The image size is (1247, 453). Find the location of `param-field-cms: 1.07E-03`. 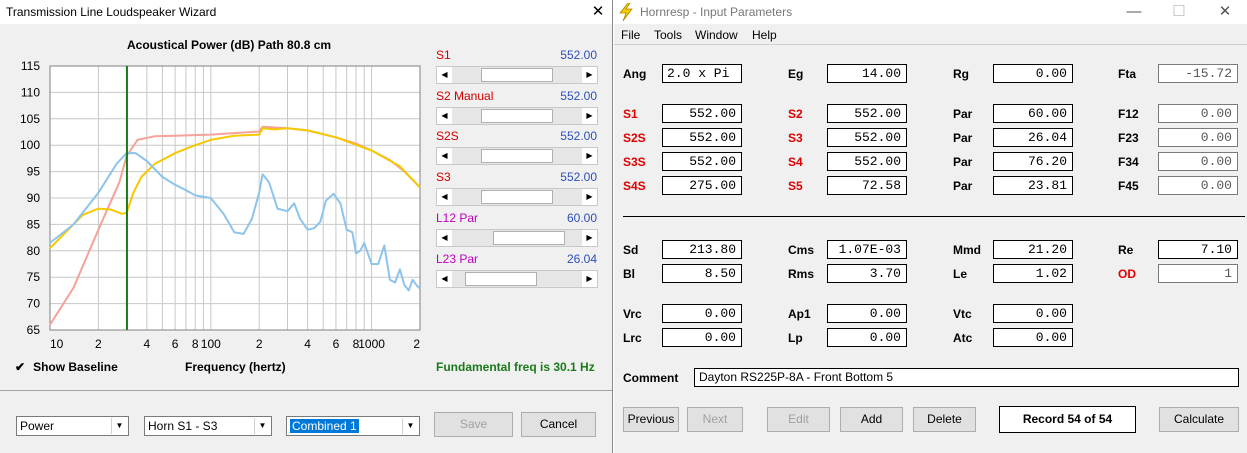

param-field-cms: 1.07E-03 is located at coordinates (867, 249).